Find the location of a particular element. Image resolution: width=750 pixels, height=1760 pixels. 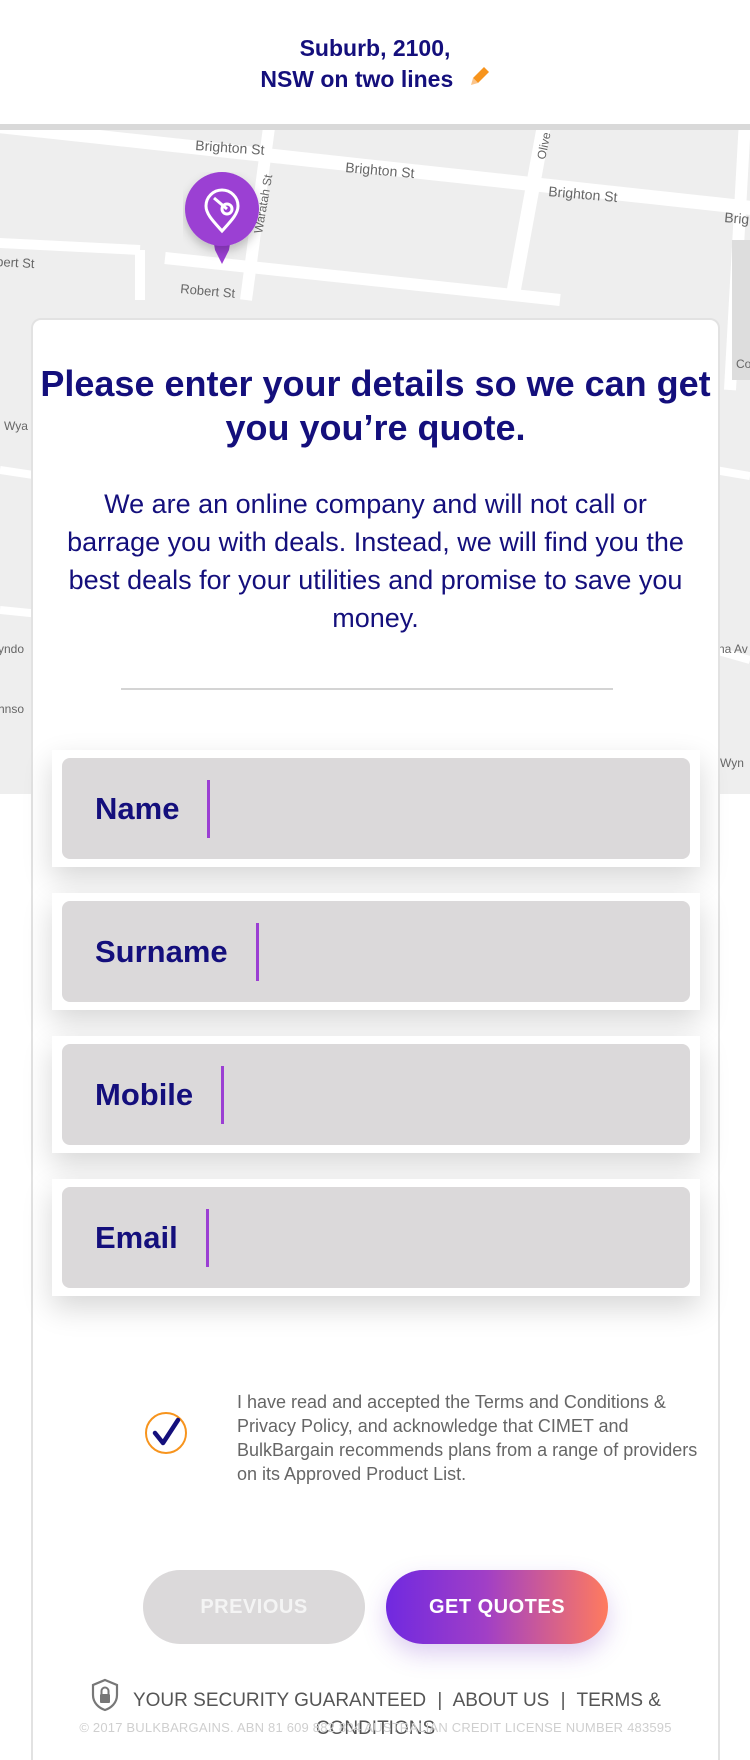

email-input: Email is located at coordinates (376, 1237).